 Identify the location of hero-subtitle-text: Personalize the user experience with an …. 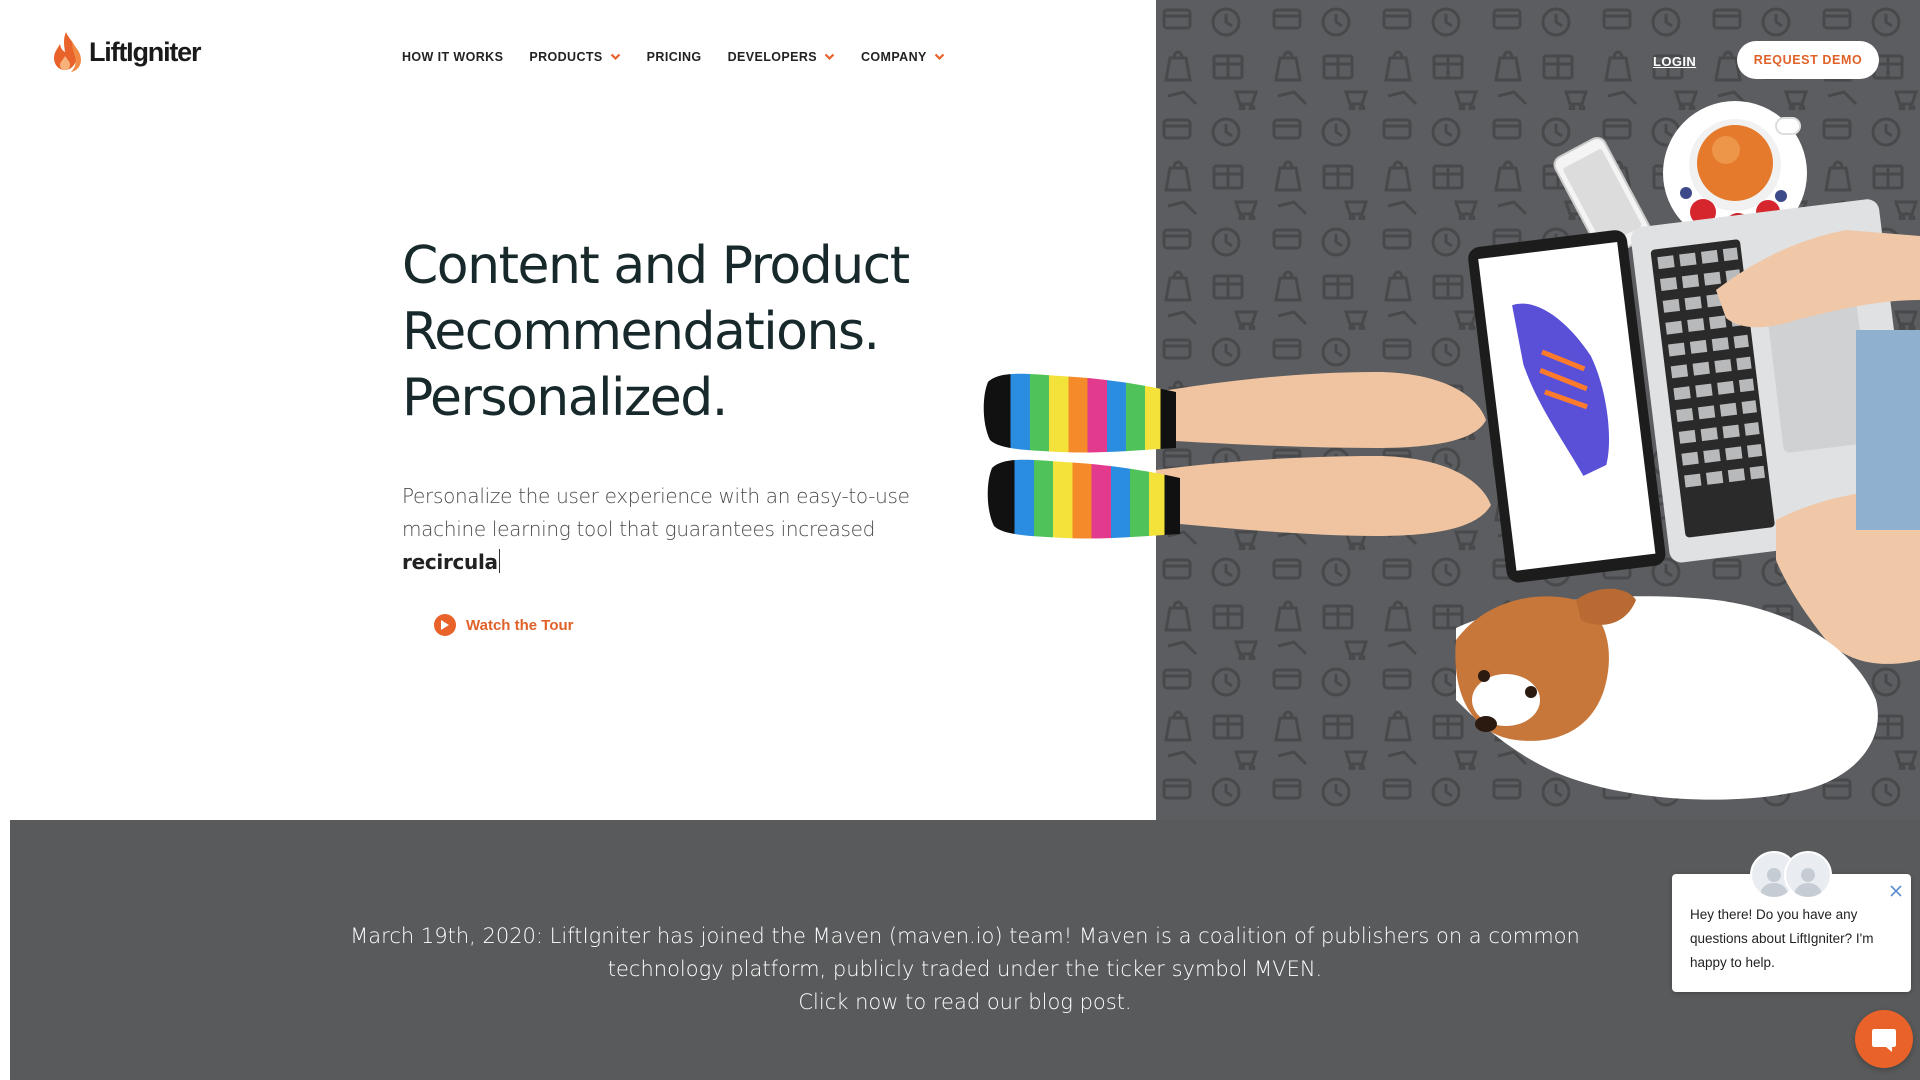
(656, 512).